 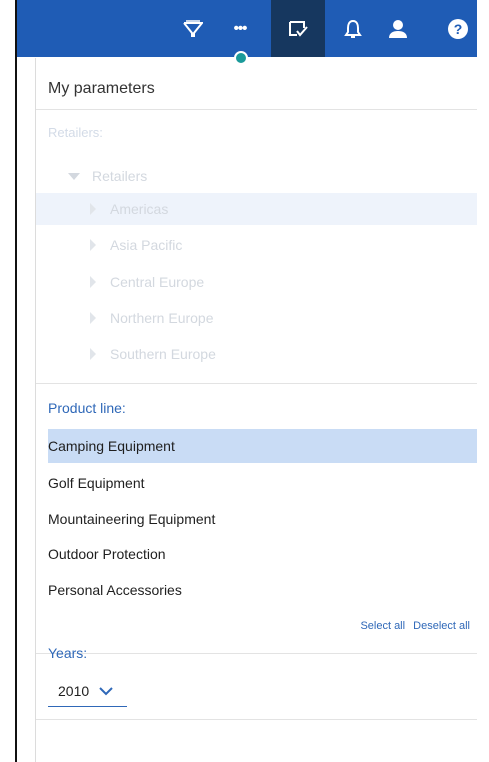 I want to click on selection-links: Select all Deselect all, so click(x=412, y=626).